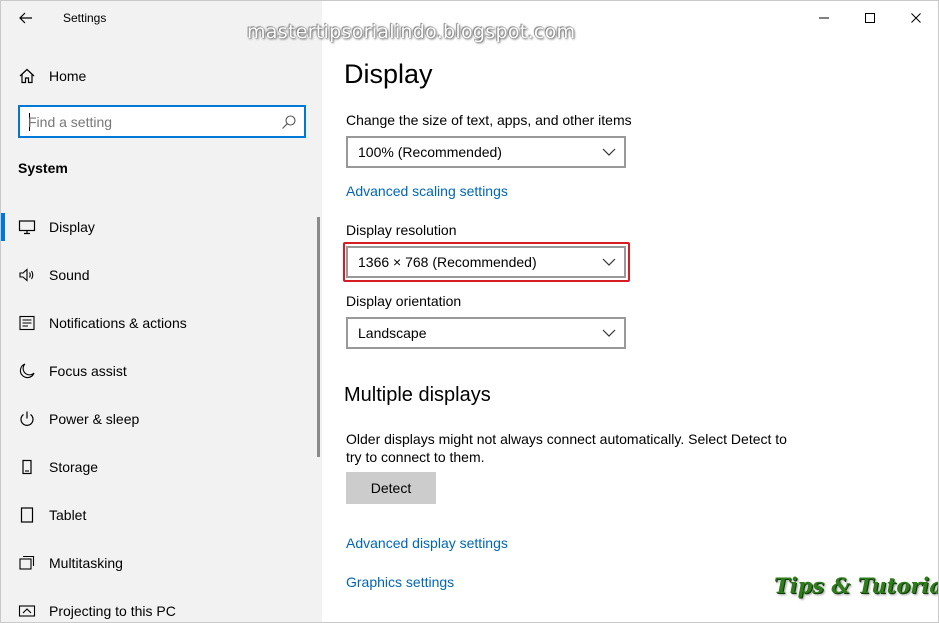  What do you see at coordinates (417, 395) in the screenshot?
I see `multiple-displays-title: Multiple displays` at bounding box center [417, 395].